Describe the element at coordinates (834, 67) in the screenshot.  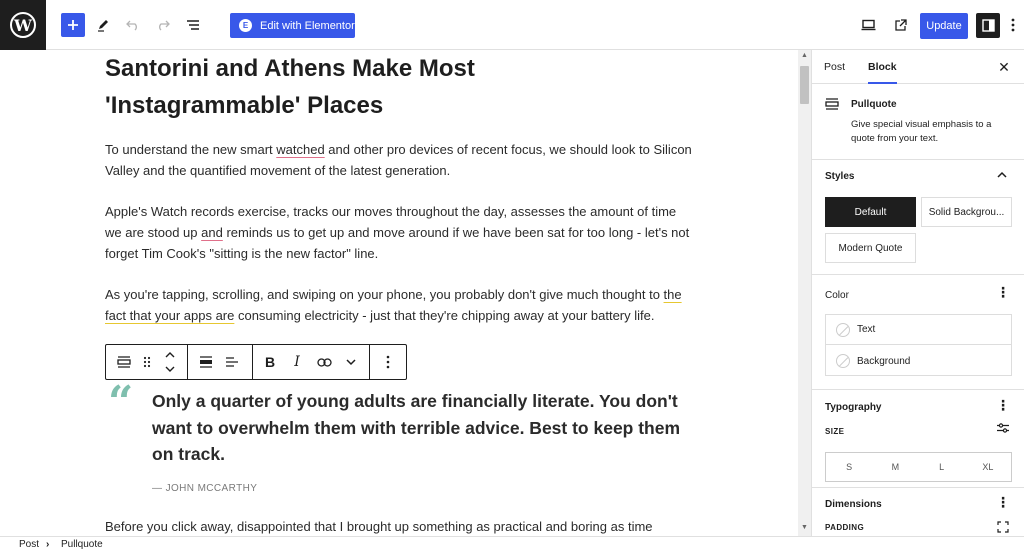
I see `tab-post: Post` at that location.